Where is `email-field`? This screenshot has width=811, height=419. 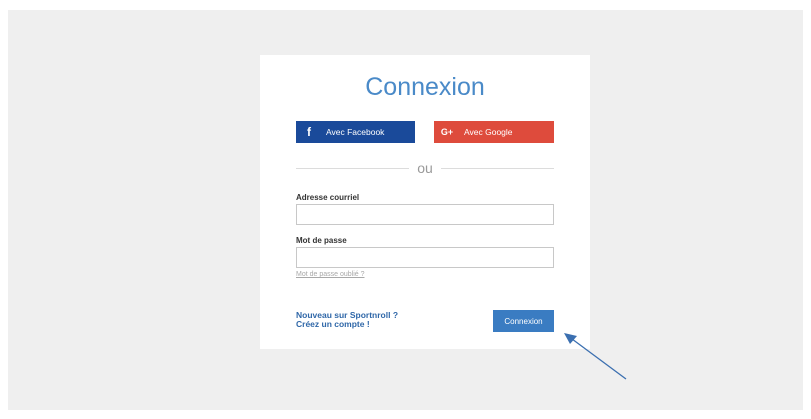 email-field is located at coordinates (425, 214).